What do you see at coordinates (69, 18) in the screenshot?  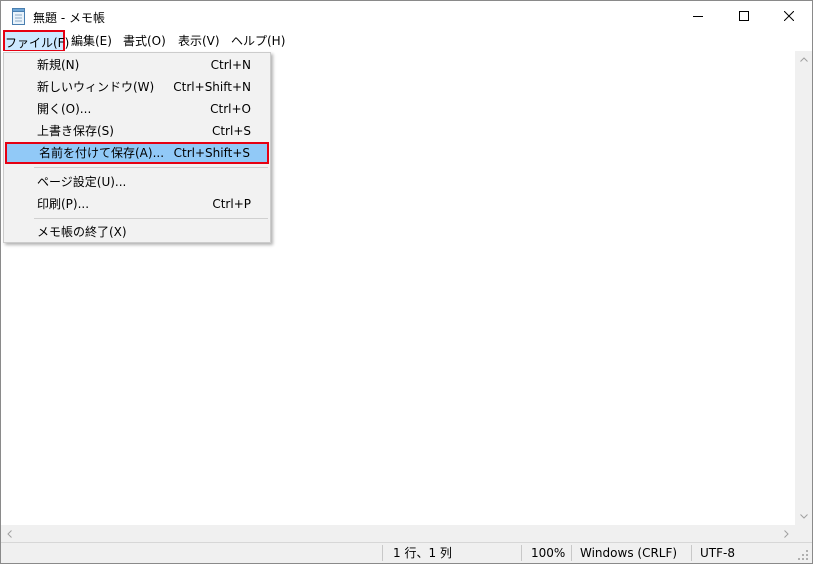 I see `window-title: 無題 - メモ帳` at bounding box center [69, 18].